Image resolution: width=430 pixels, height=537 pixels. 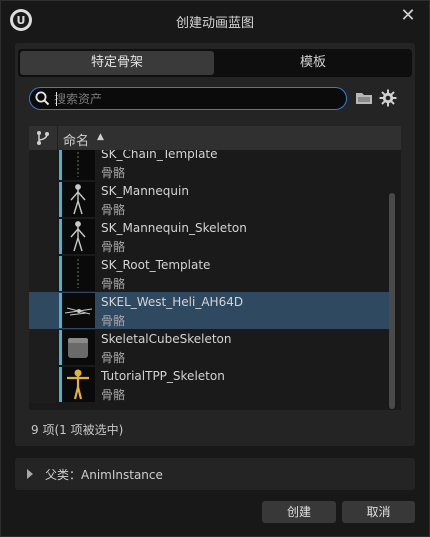 What do you see at coordinates (159, 155) in the screenshot?
I see `asset-name: SK_Chain_Template` at bounding box center [159, 155].